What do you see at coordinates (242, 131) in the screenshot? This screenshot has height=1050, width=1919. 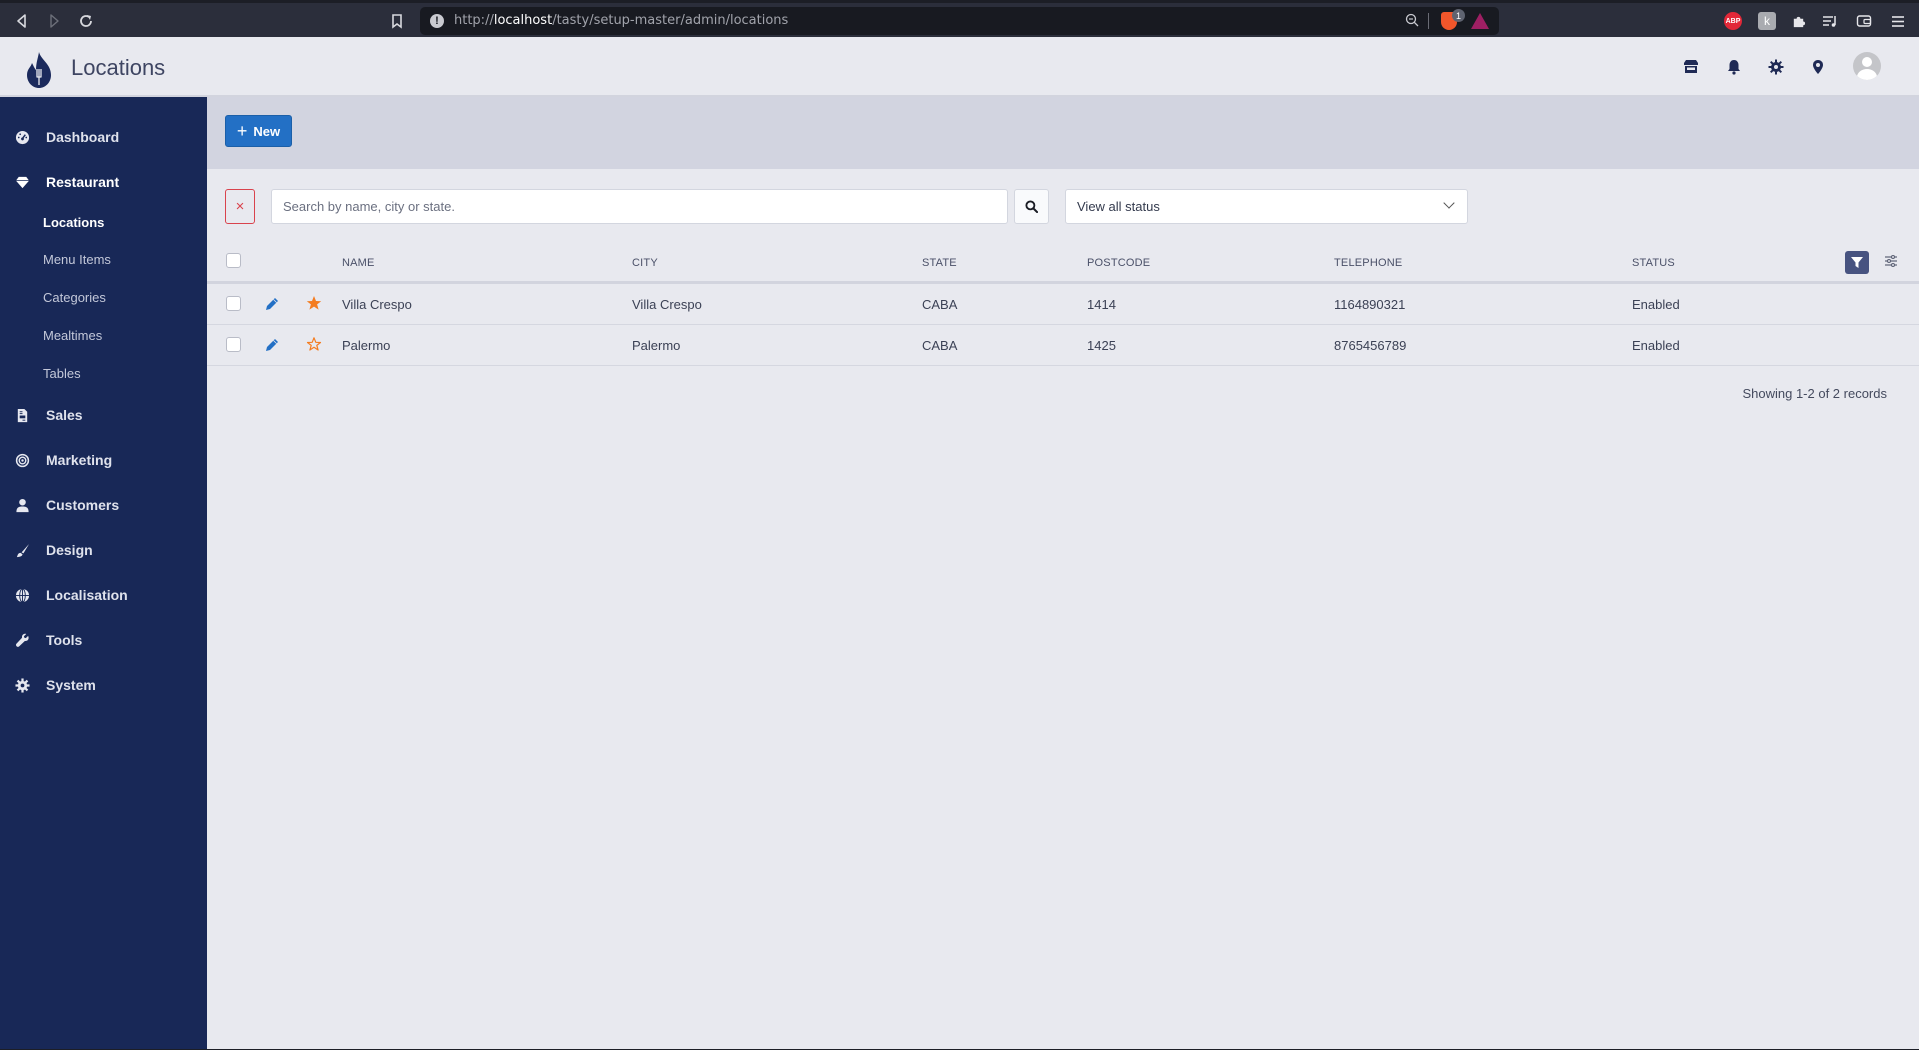 I see `plus-icon: +` at bounding box center [242, 131].